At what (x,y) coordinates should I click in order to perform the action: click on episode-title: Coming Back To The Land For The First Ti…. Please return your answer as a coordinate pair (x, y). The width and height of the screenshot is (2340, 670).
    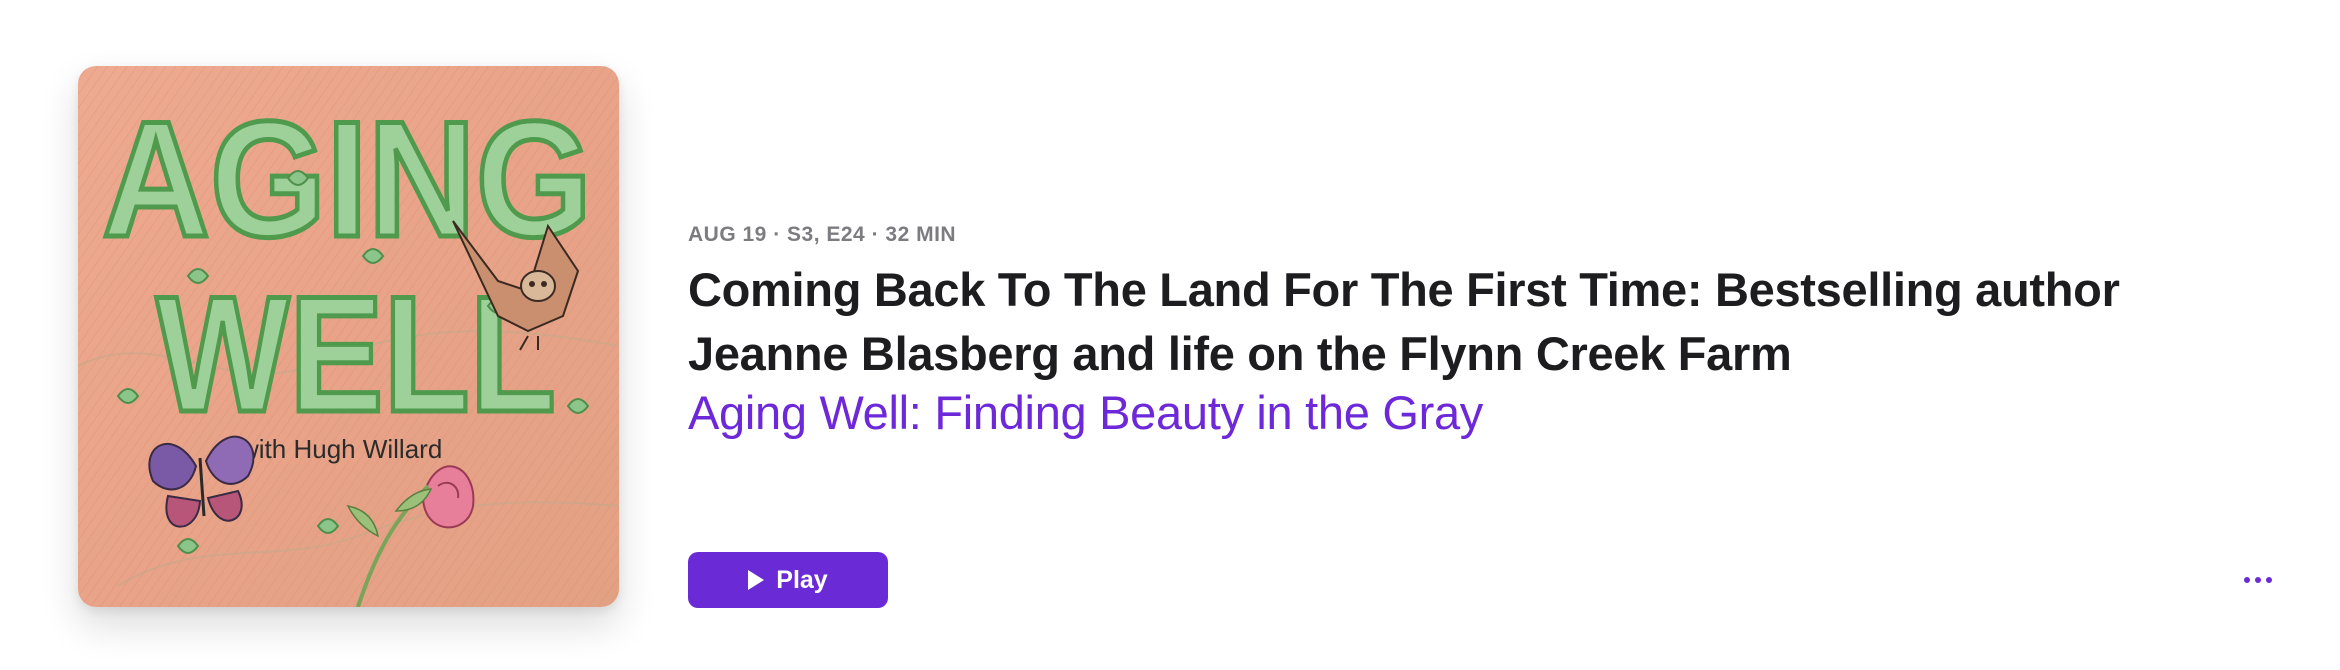
    Looking at the image, I should click on (1404, 321).